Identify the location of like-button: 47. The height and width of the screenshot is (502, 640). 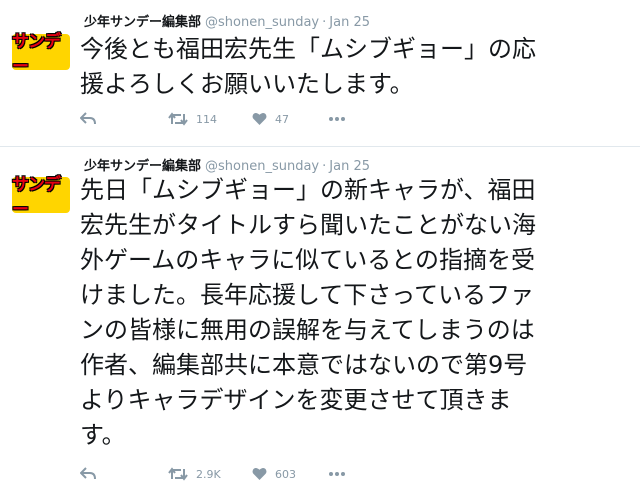
(290, 119).